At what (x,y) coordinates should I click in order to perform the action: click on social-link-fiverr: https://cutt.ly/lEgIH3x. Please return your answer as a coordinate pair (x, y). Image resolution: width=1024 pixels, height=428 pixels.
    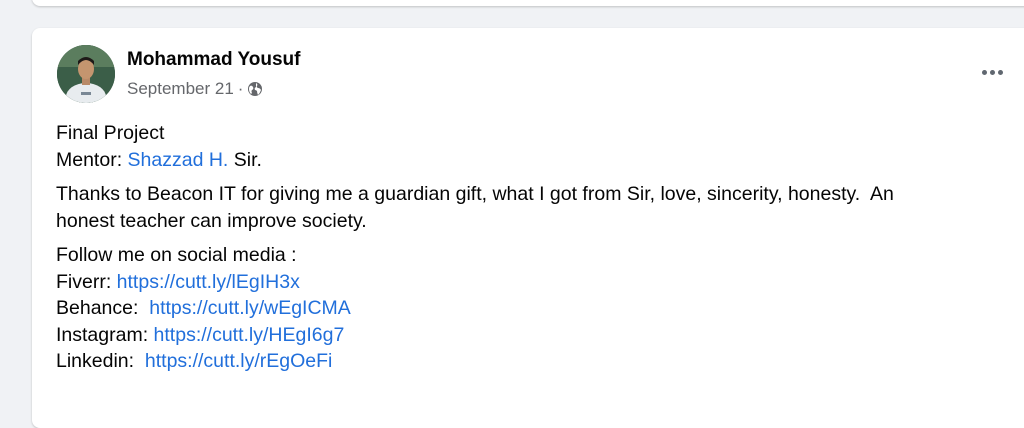
    Looking at the image, I should click on (208, 282).